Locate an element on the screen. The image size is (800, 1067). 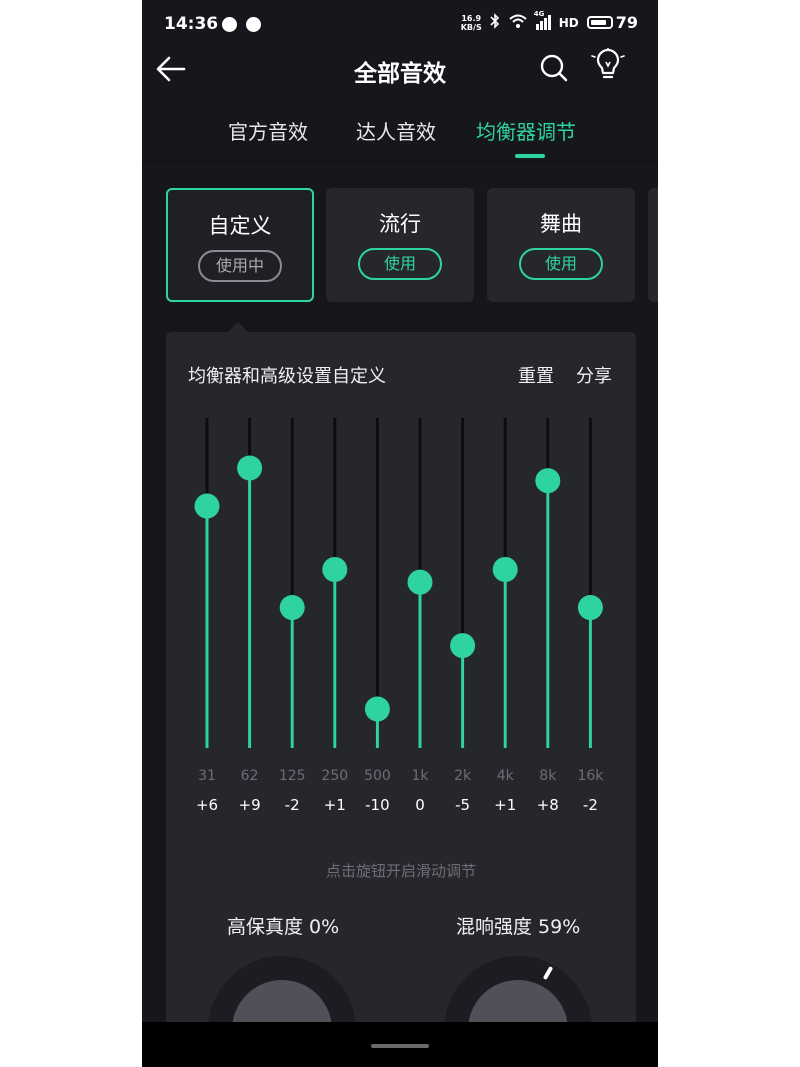
eq-handle-4k is located at coordinates (505, 569).